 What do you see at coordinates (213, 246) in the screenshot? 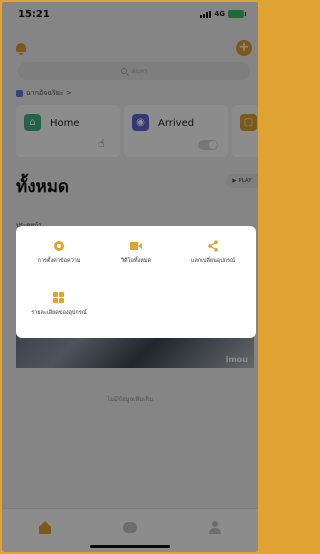
I see `share-icon` at bounding box center [213, 246].